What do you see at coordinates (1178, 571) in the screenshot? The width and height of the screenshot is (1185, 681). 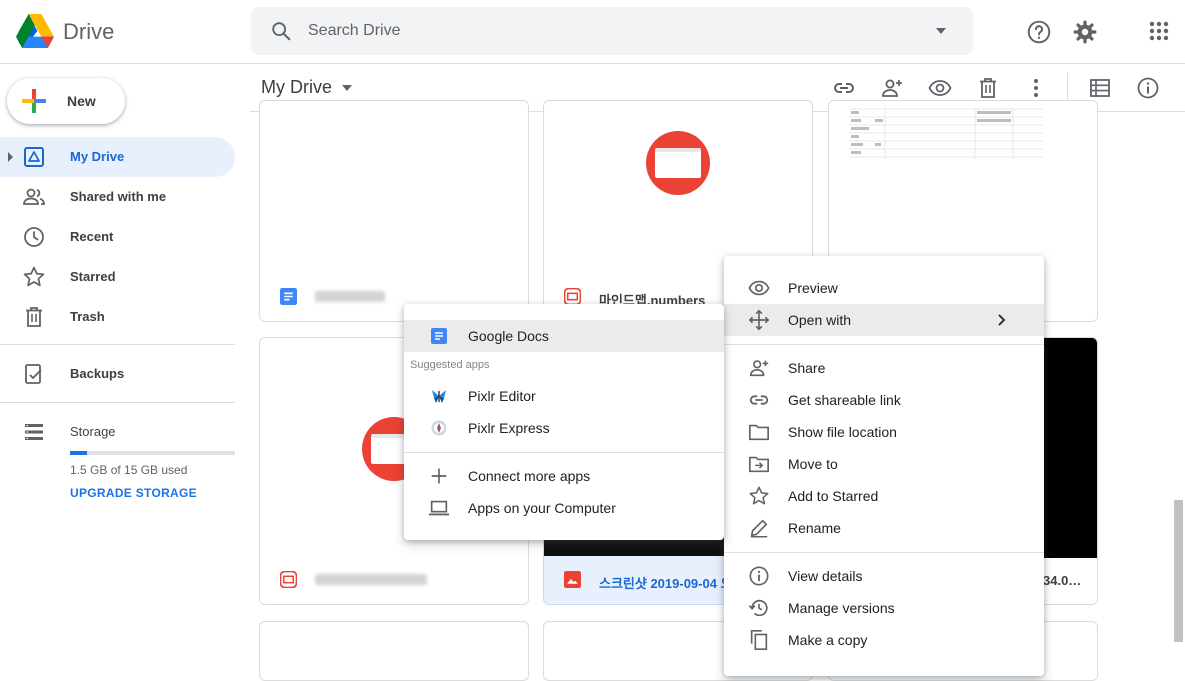 I see `scrollbar-thumb` at bounding box center [1178, 571].